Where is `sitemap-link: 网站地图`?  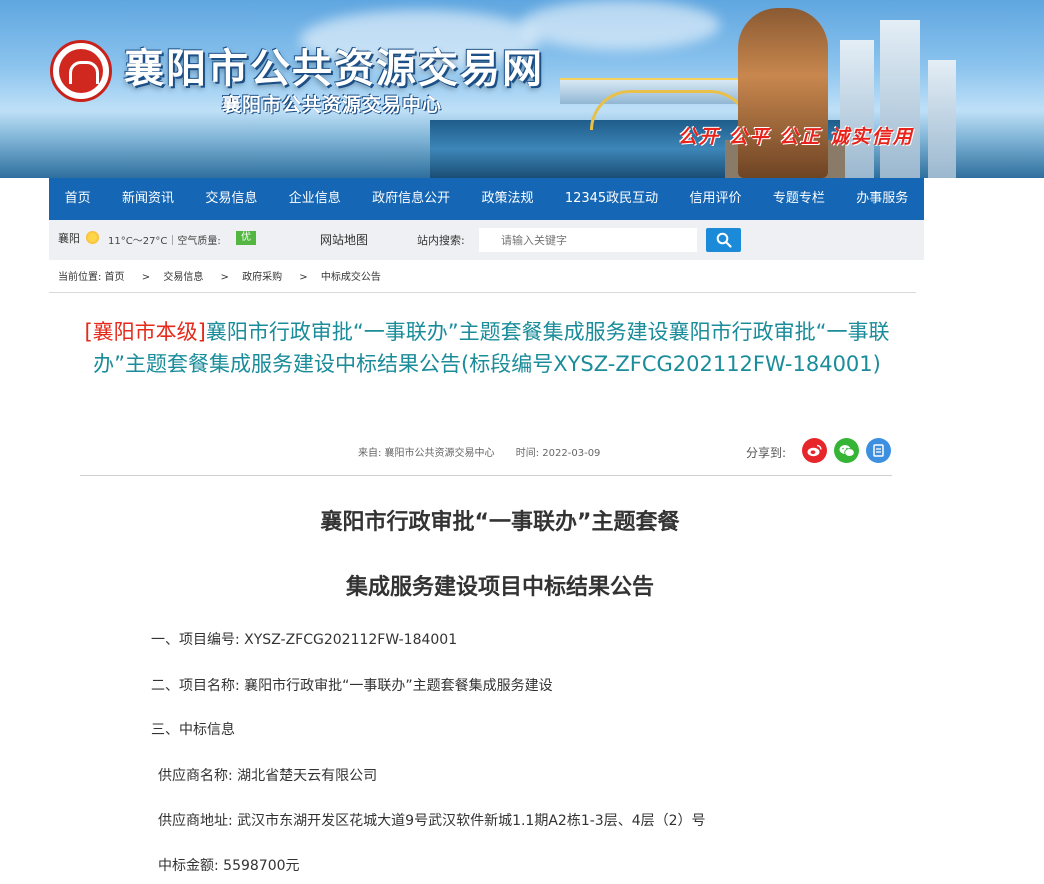 sitemap-link: 网站地图 is located at coordinates (344, 239).